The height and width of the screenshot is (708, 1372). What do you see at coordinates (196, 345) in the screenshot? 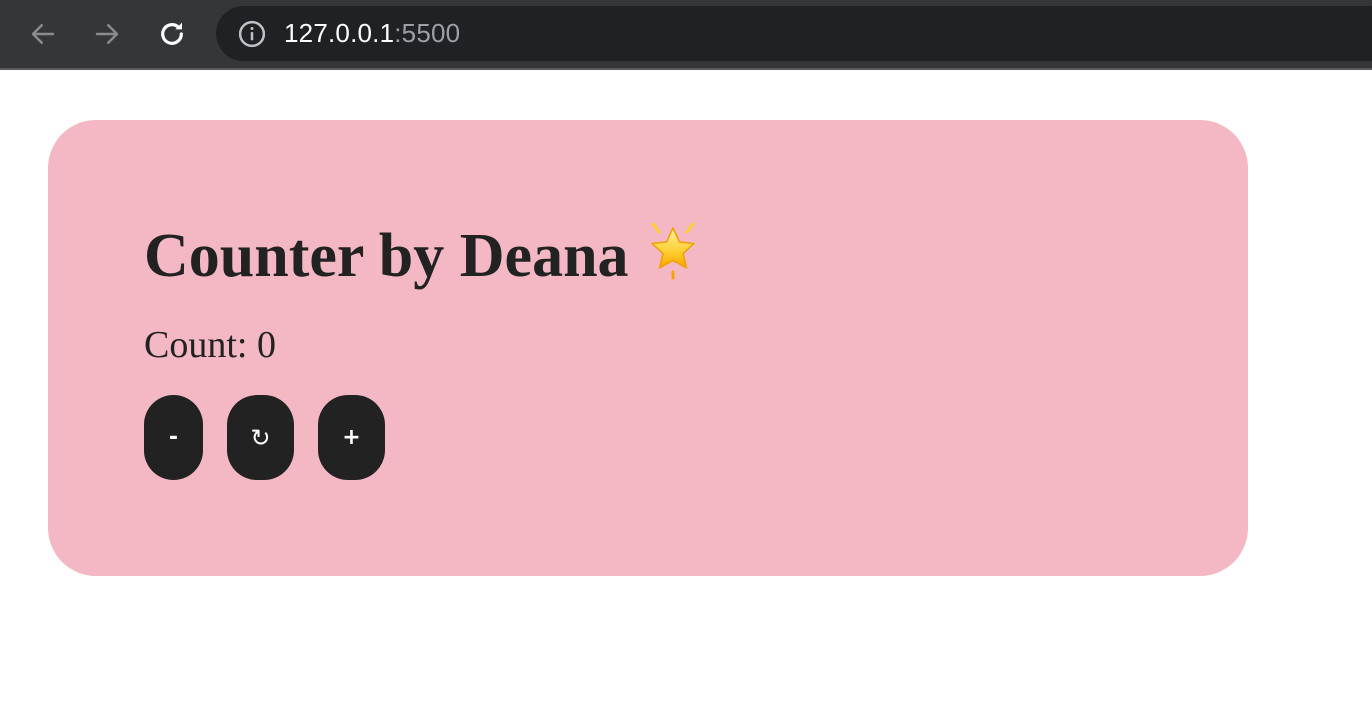
I see `count-label: Count:` at bounding box center [196, 345].